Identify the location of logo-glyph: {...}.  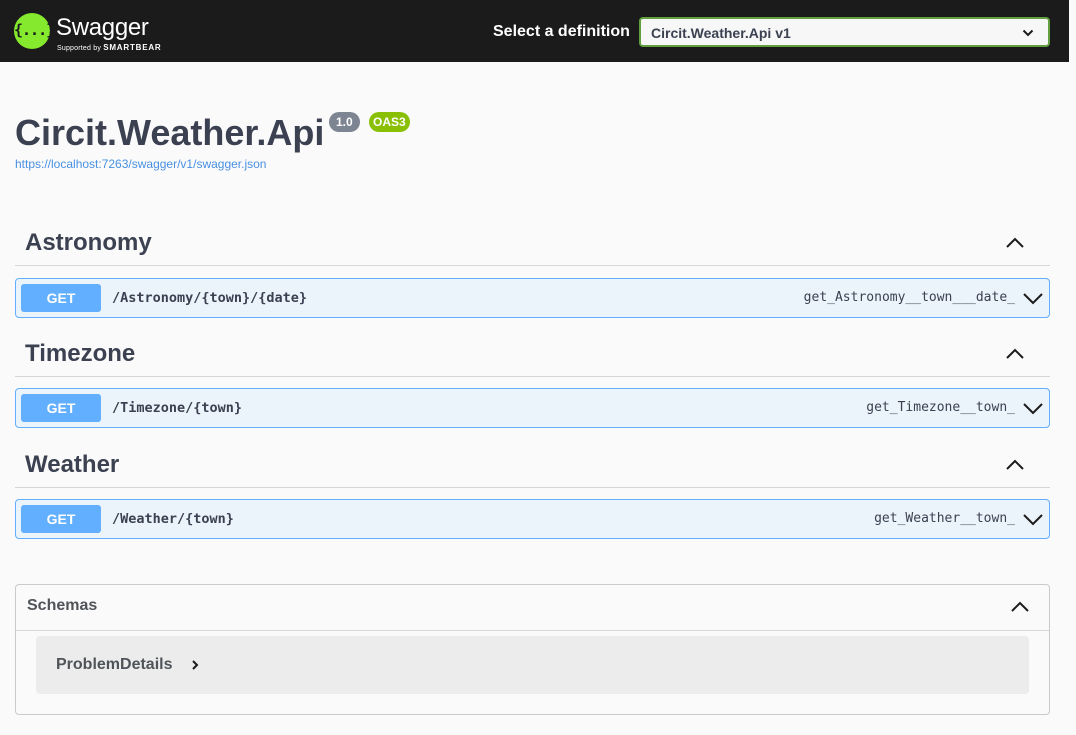
(34, 30).